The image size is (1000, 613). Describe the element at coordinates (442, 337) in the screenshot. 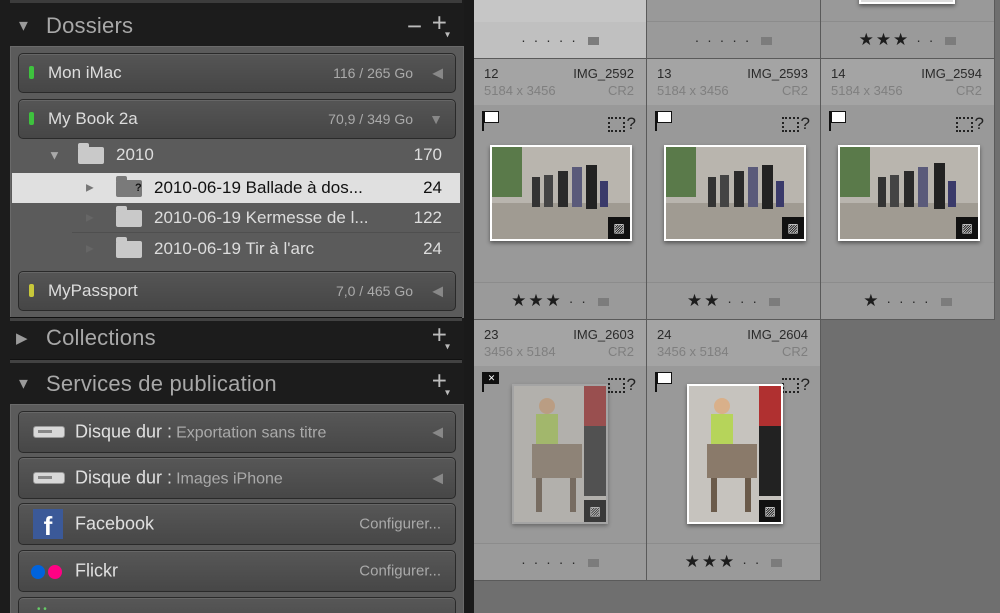

I see `add-collection-button: +▾` at that location.